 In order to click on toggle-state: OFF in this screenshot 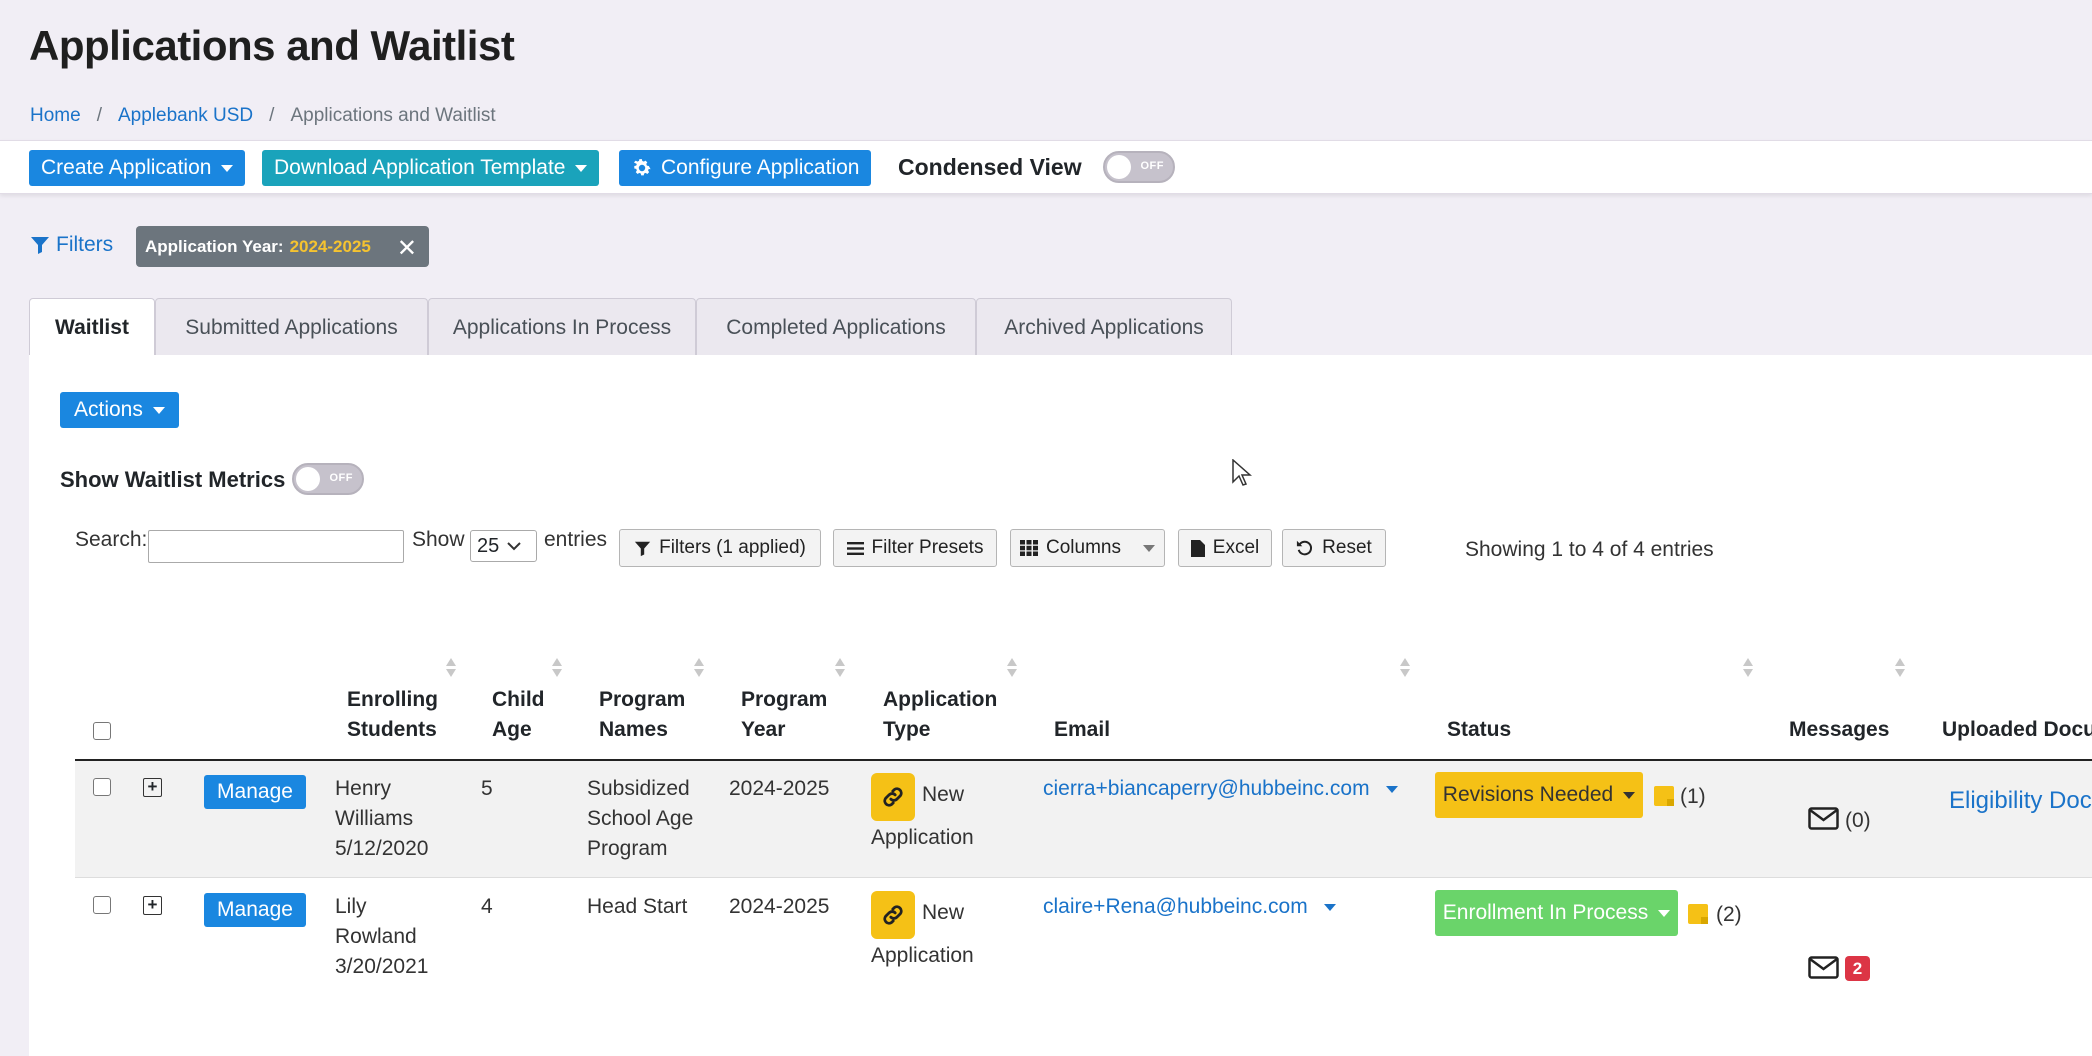, I will do `click(341, 478)`.